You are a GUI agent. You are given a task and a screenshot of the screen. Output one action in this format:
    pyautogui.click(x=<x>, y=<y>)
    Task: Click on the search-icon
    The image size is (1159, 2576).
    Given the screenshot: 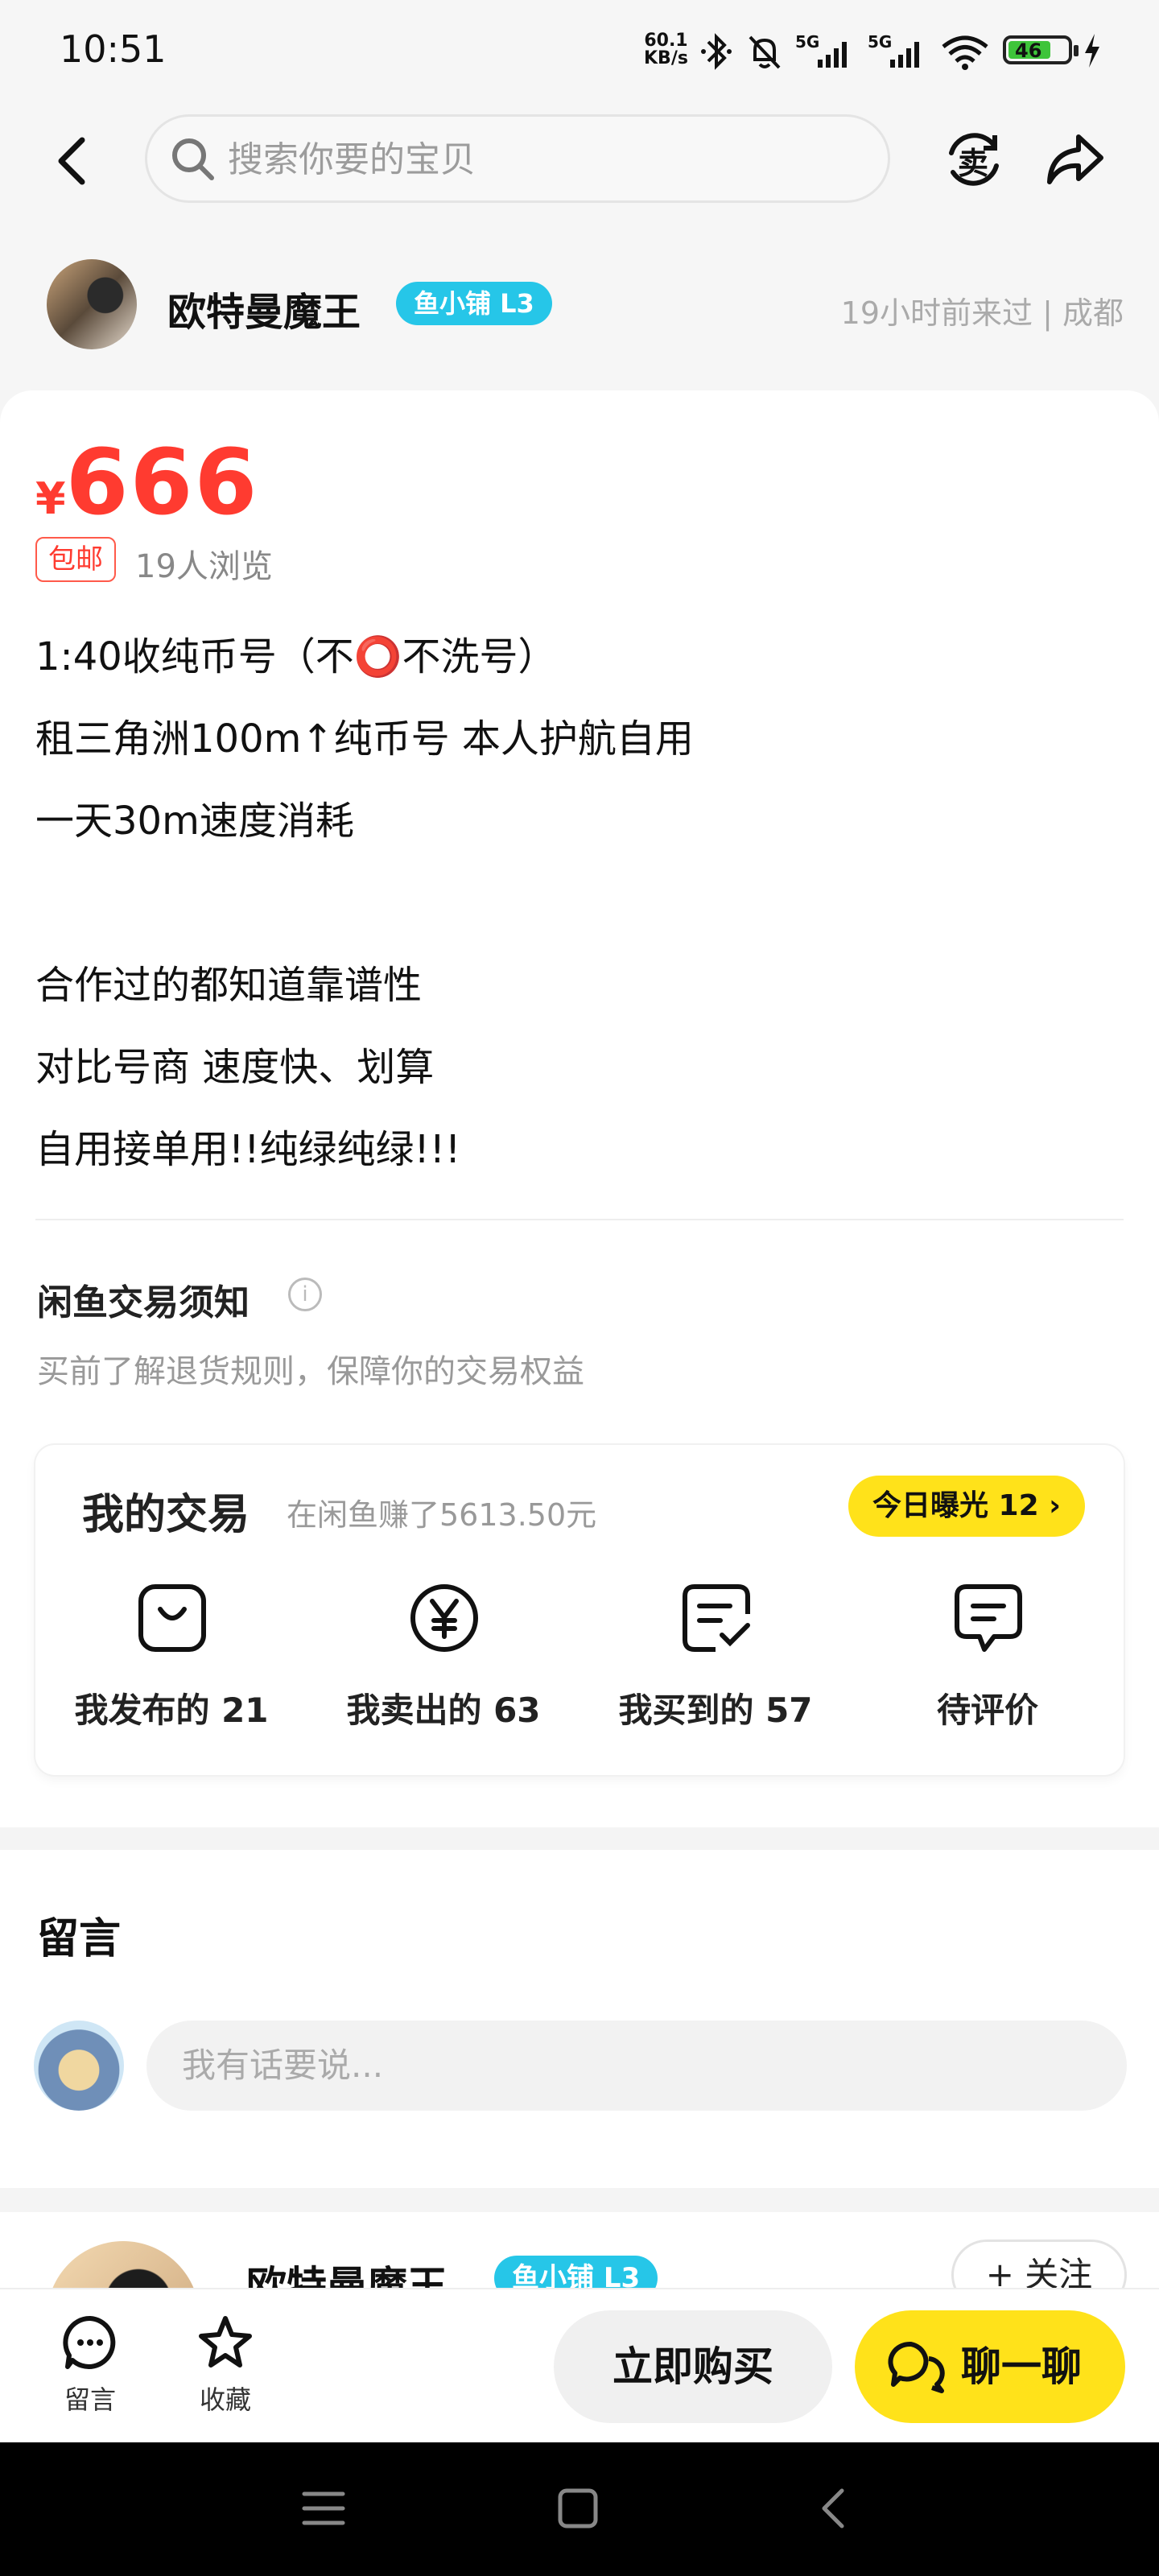 What is the action you would take?
    pyautogui.click(x=193, y=159)
    